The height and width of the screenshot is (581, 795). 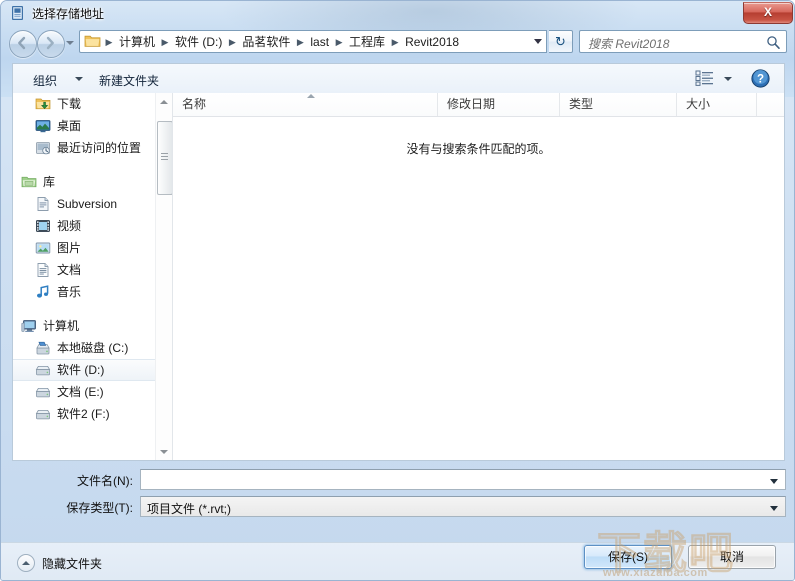 What do you see at coordinates (397, 13) in the screenshot?
I see `title-bar: 选择存储地址 X` at bounding box center [397, 13].